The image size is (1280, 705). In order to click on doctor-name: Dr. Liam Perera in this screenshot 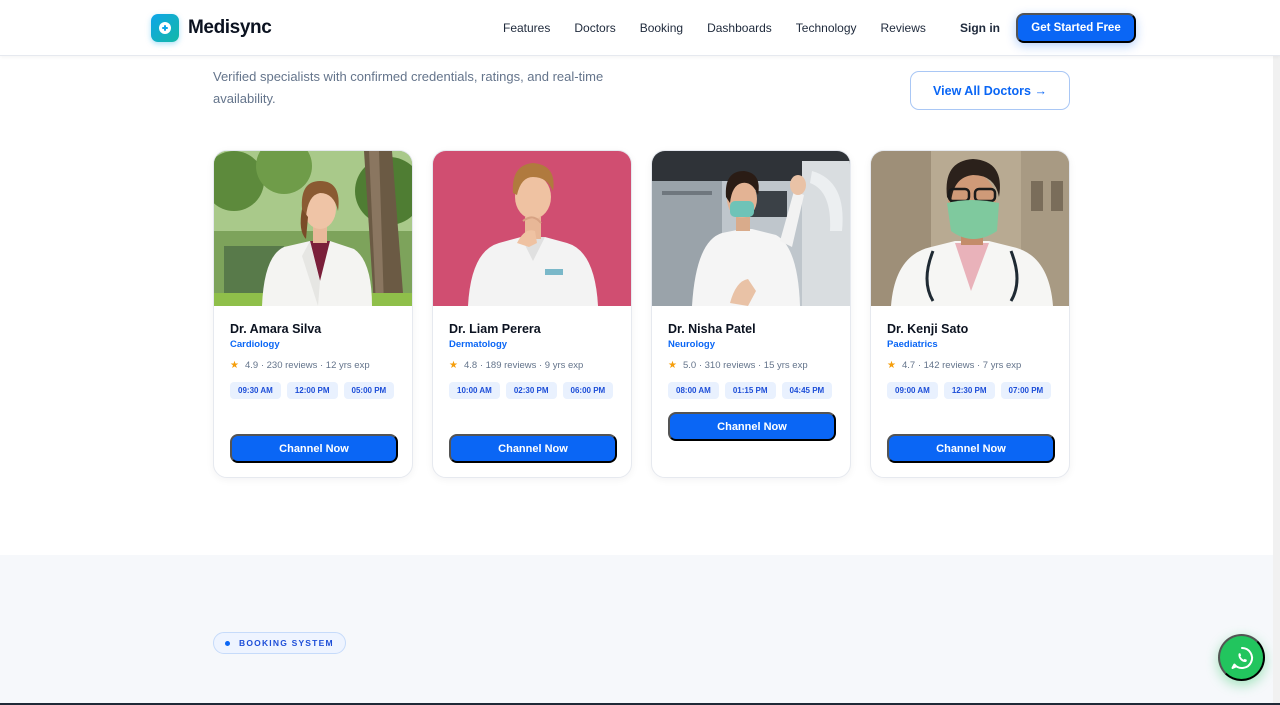, I will do `click(495, 329)`.